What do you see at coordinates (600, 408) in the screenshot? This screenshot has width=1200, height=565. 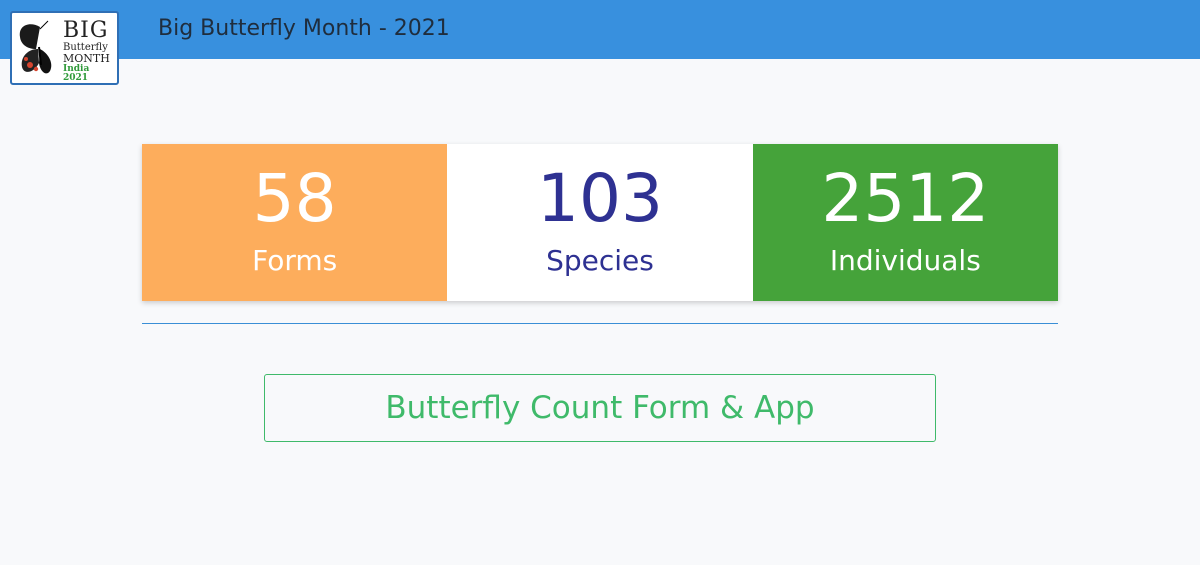 I see `butterfly-count-form-button: Butterfly Count Form & App` at bounding box center [600, 408].